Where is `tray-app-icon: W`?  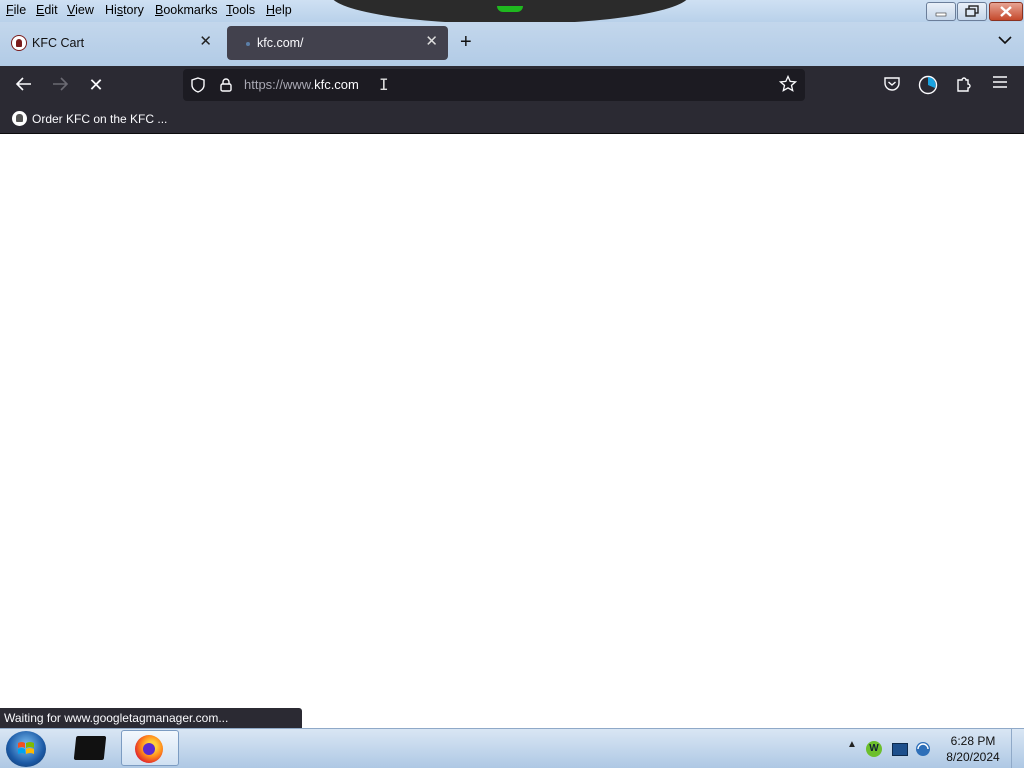
tray-app-icon: W is located at coordinates (874, 749).